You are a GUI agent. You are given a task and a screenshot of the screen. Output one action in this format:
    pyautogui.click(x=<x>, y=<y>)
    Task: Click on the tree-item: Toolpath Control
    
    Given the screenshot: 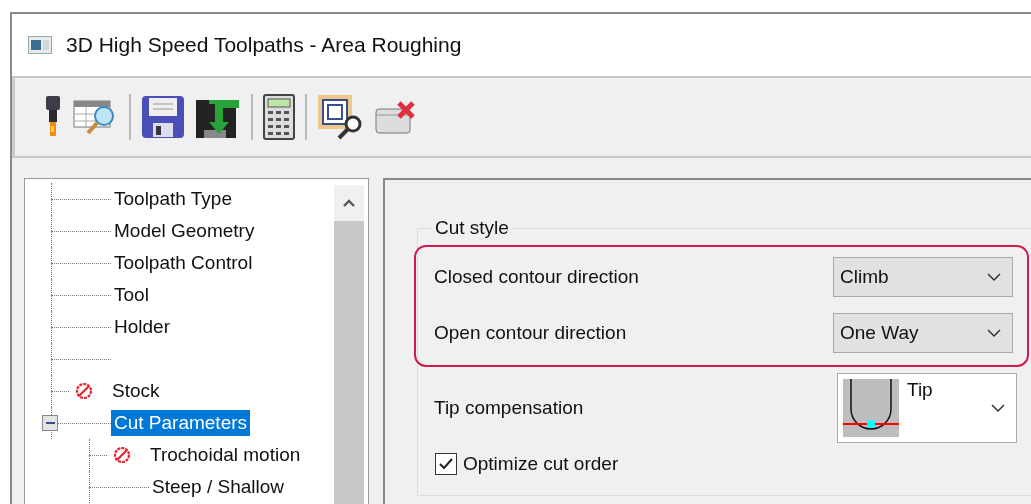 What is the action you would take?
    pyautogui.click(x=183, y=263)
    